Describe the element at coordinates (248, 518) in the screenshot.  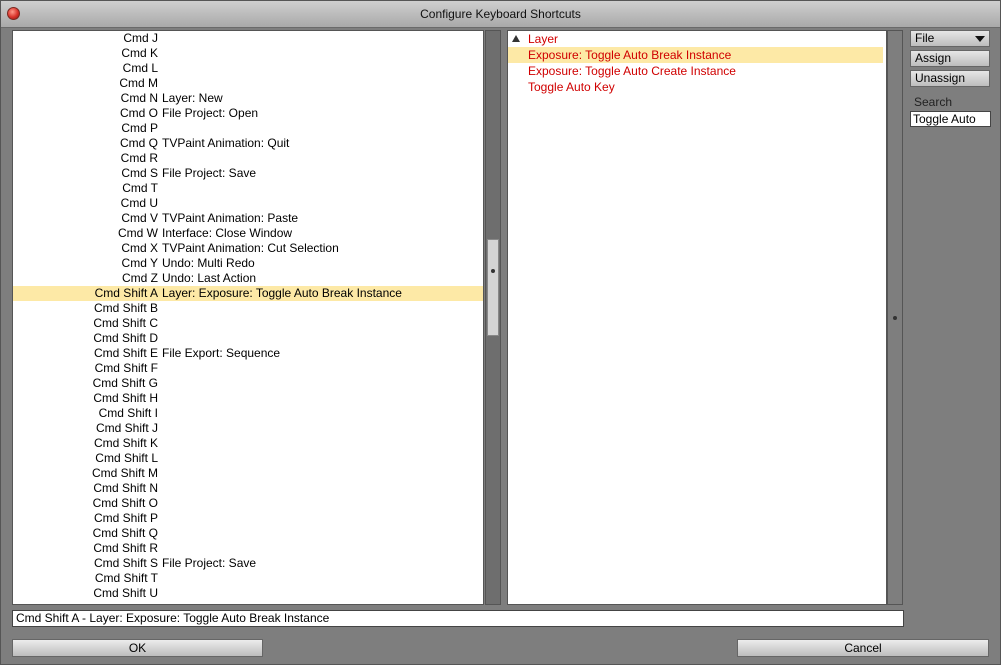
I see `shortcut-row: Cmd Shift P` at that location.